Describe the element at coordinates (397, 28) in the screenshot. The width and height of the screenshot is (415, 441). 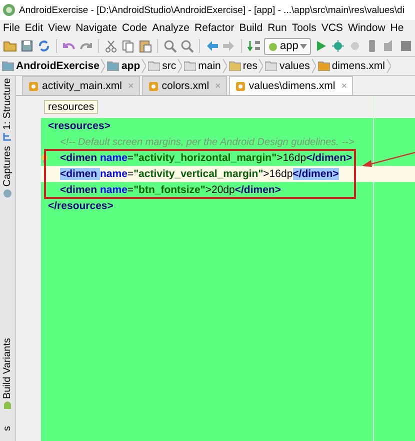
I see `menu-item: He` at that location.